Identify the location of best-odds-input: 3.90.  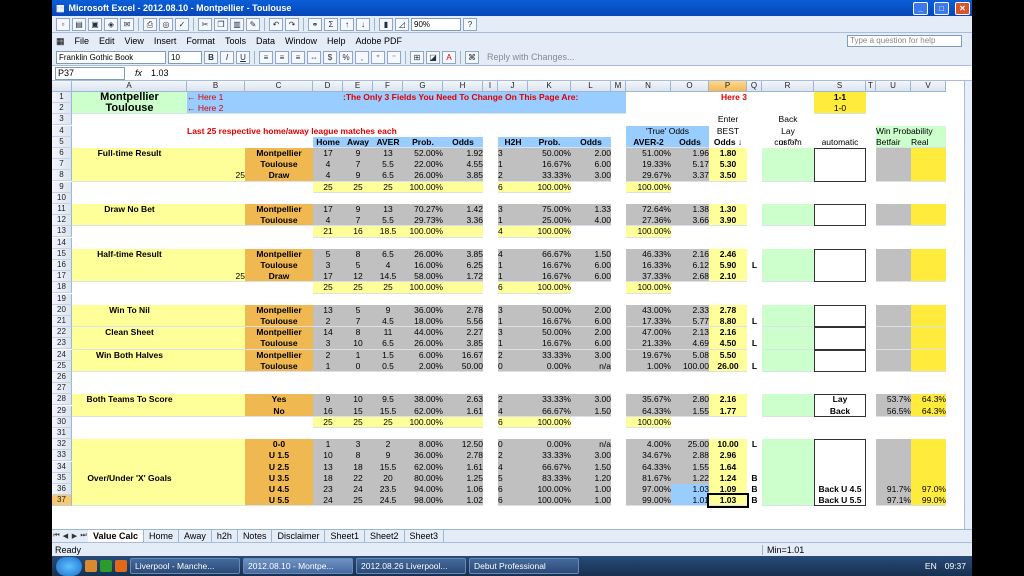
(728, 220).